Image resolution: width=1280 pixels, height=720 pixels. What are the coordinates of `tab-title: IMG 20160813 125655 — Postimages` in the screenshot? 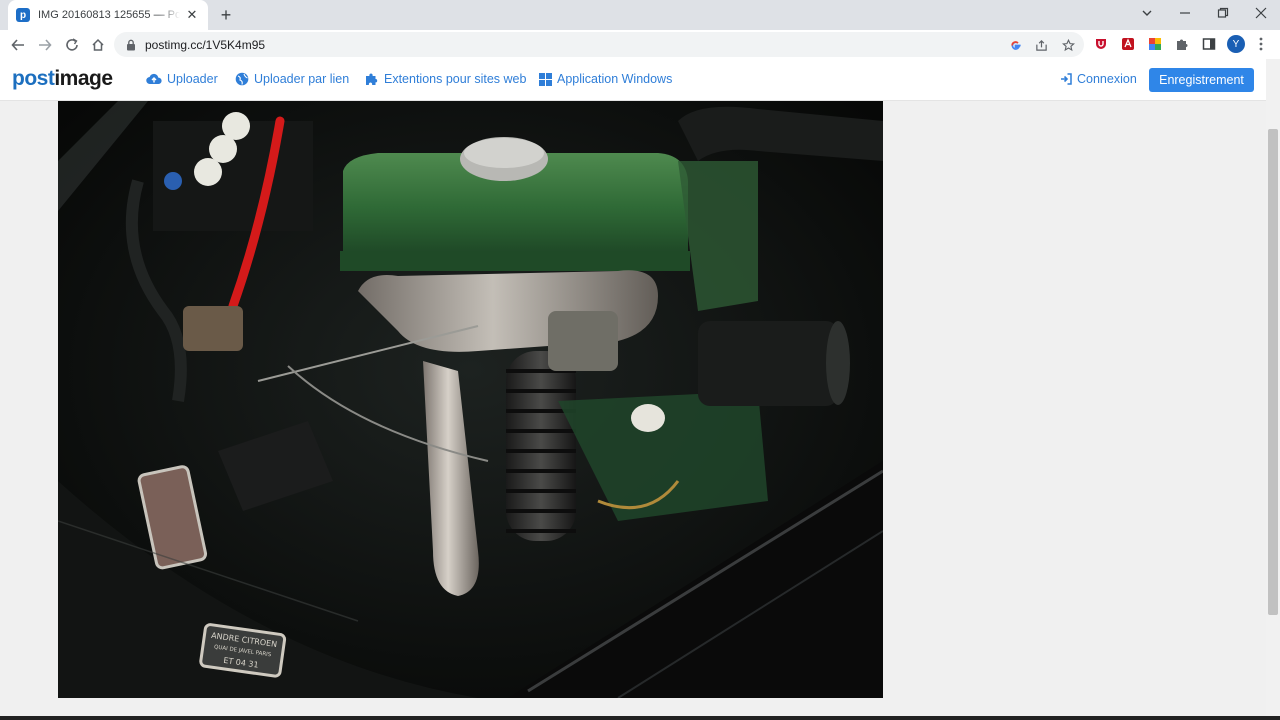 It's located at (109, 15).